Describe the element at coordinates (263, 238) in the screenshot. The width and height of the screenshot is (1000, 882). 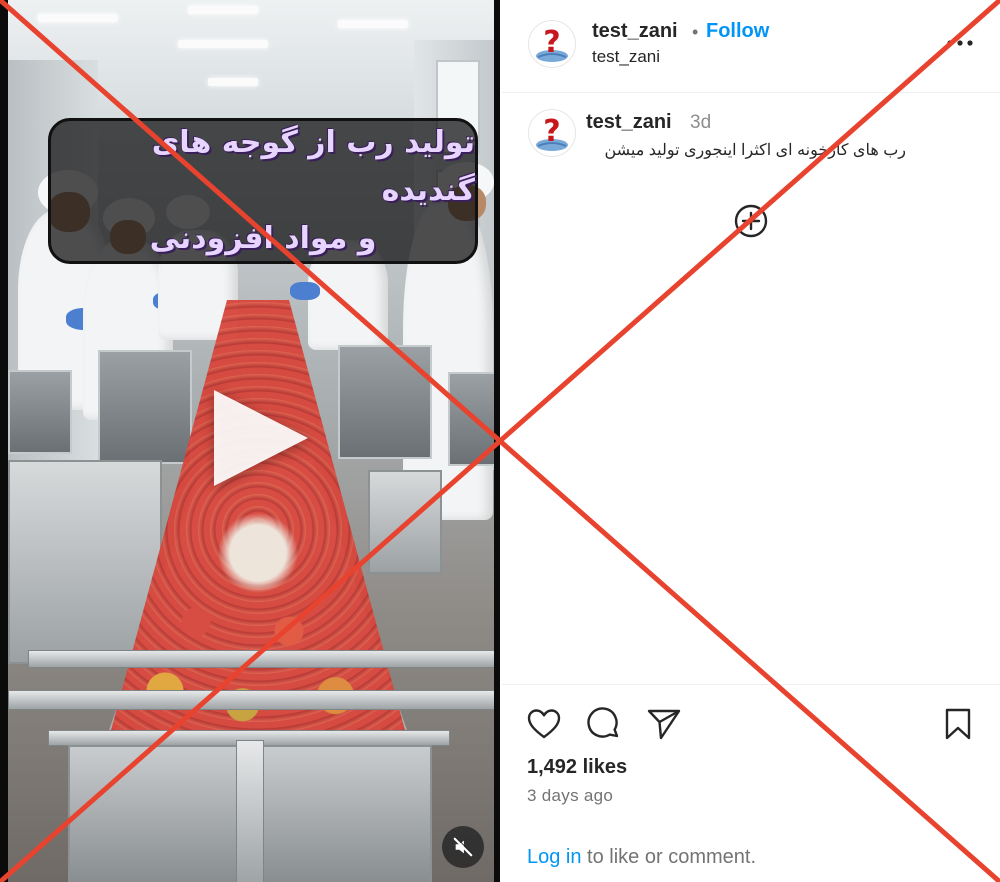
I see `banner-line-2: و مواد افزودنی` at that location.